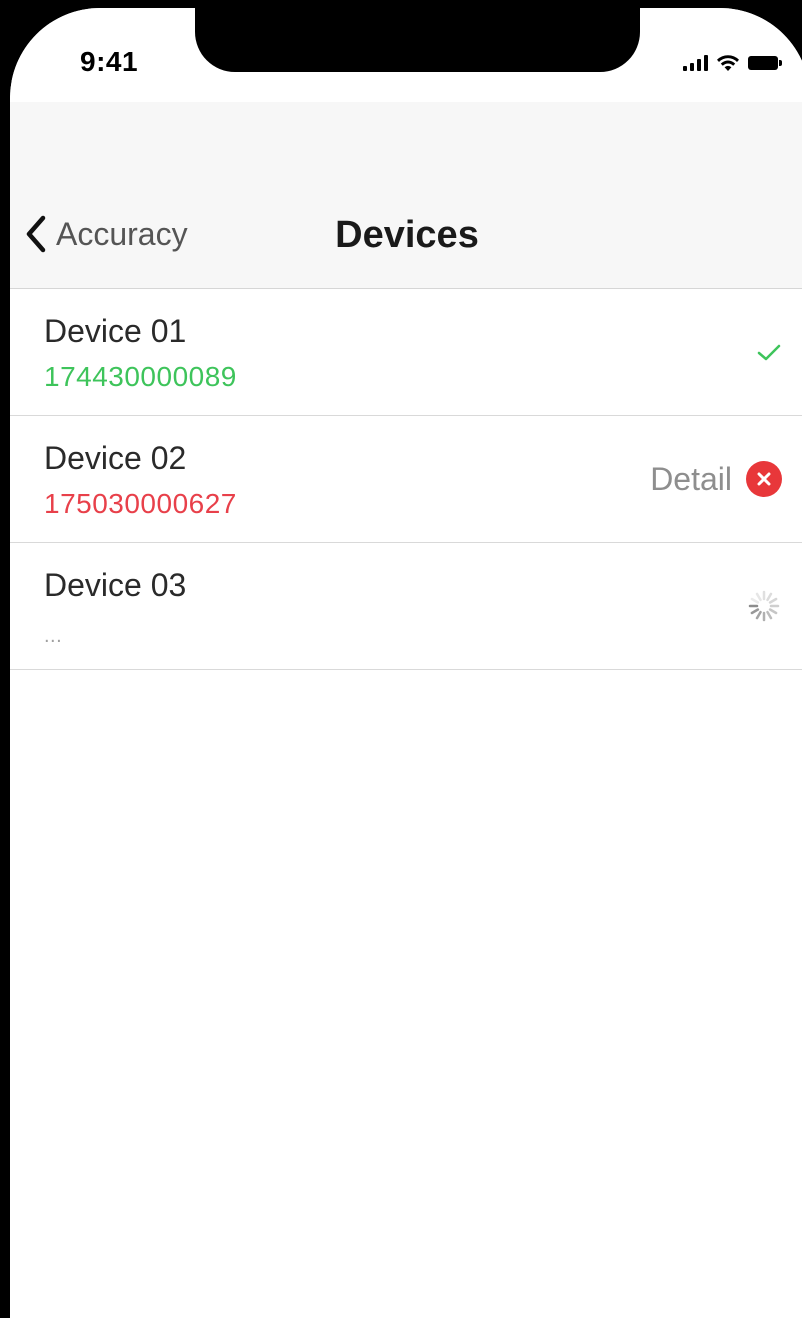  Describe the element at coordinates (695, 63) in the screenshot. I see `cellular-signal-icon` at that location.